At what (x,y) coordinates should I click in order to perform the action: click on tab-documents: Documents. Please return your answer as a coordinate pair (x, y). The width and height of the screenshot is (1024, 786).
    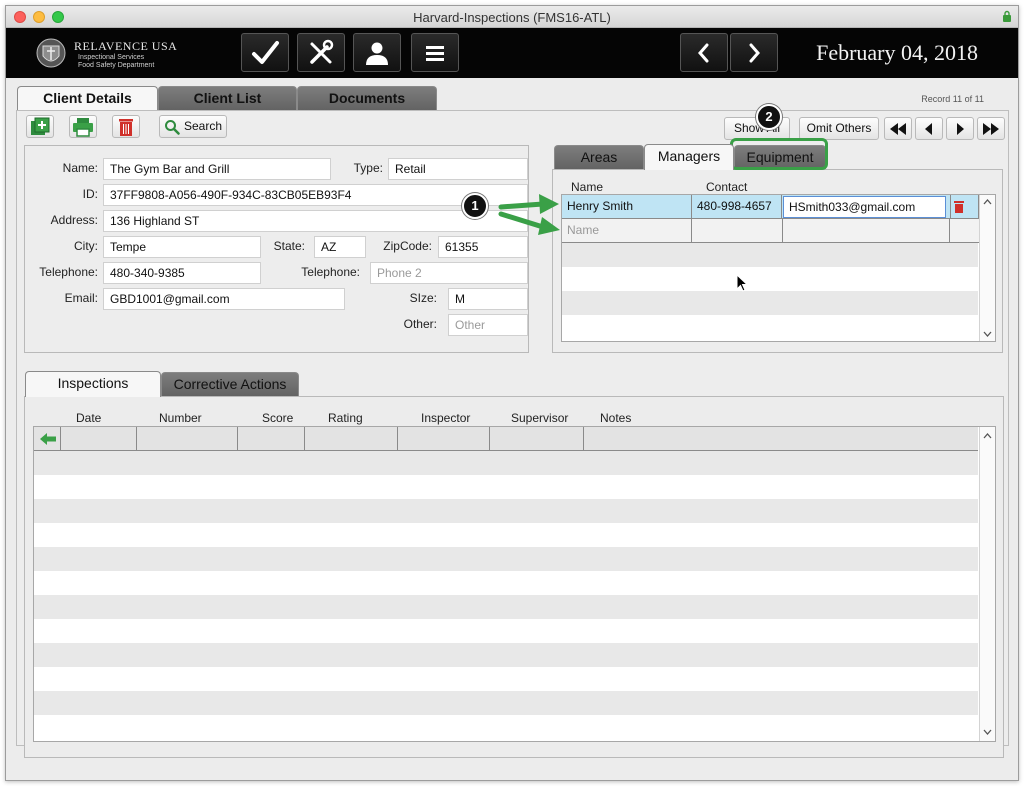
    Looking at the image, I should click on (367, 98).